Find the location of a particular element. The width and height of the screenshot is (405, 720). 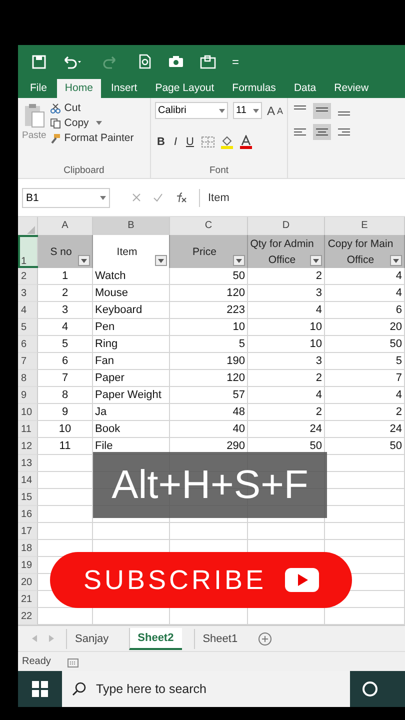

add-sheet-icon is located at coordinates (265, 639).